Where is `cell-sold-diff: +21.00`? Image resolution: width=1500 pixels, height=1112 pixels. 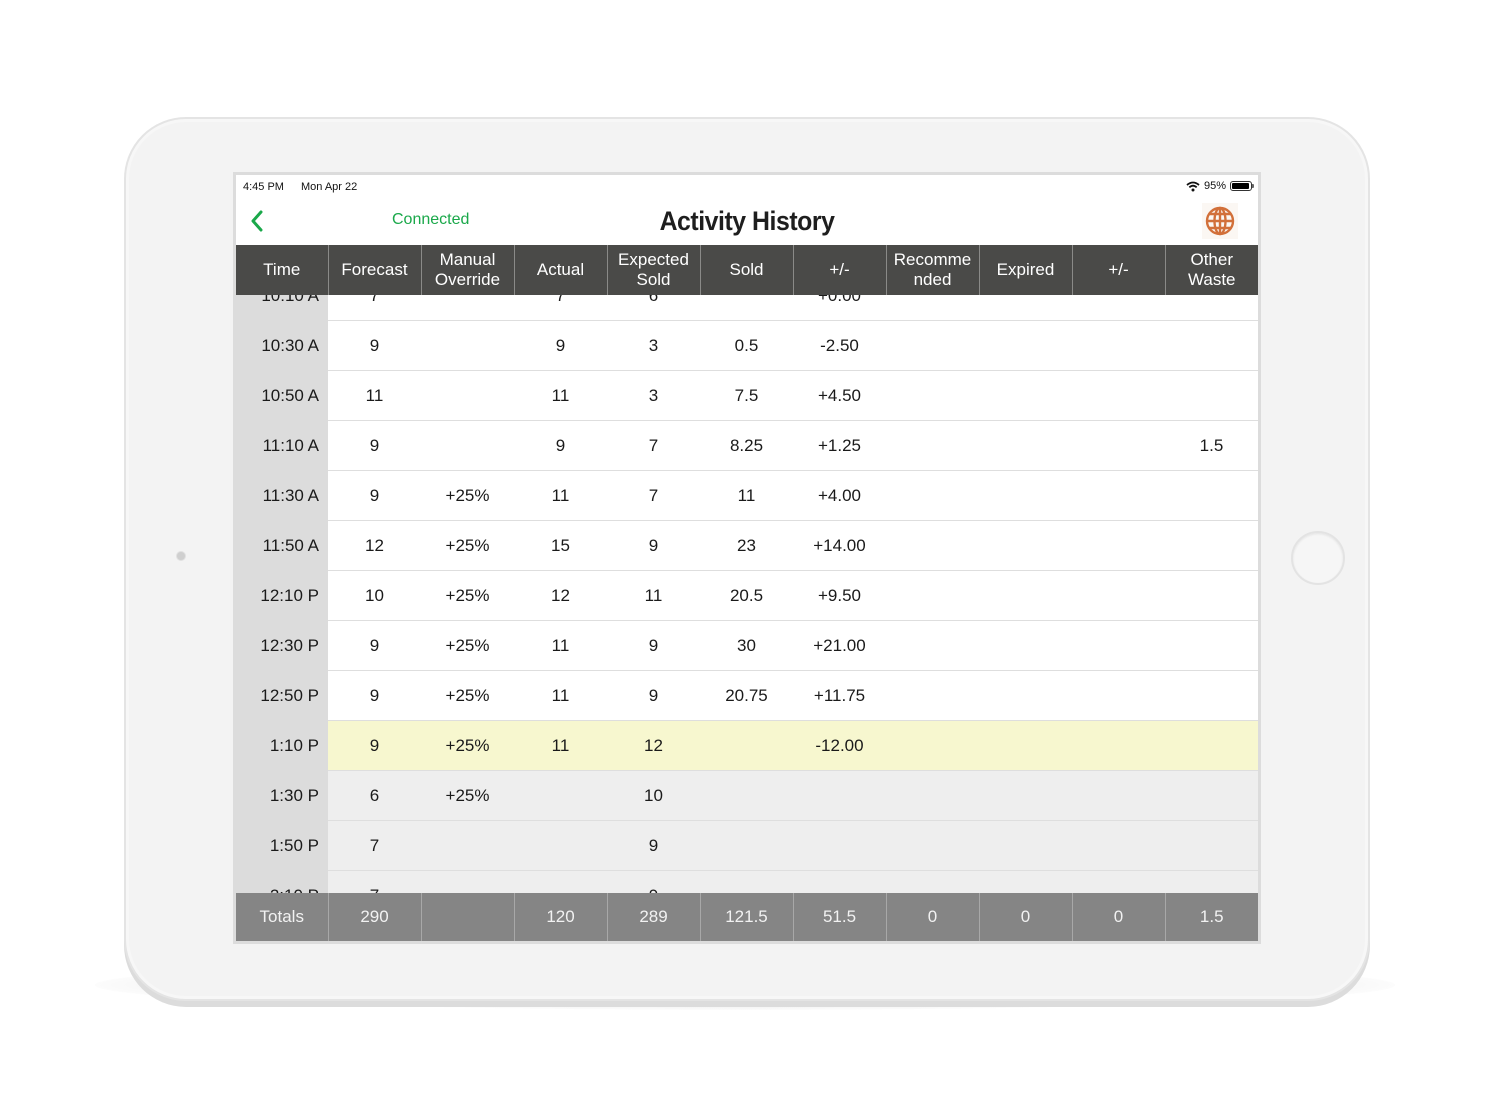
cell-sold-diff: +21.00 is located at coordinates (839, 645).